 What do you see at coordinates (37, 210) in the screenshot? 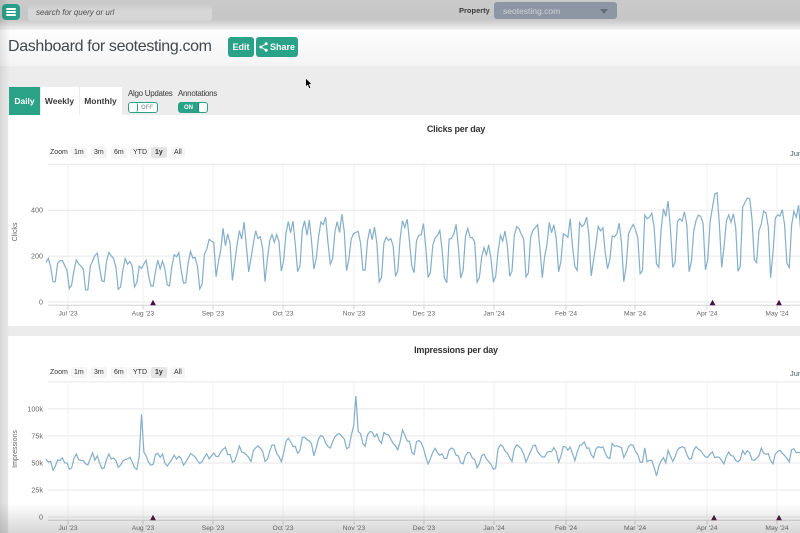
I see `svg-text: 400` at bounding box center [37, 210].